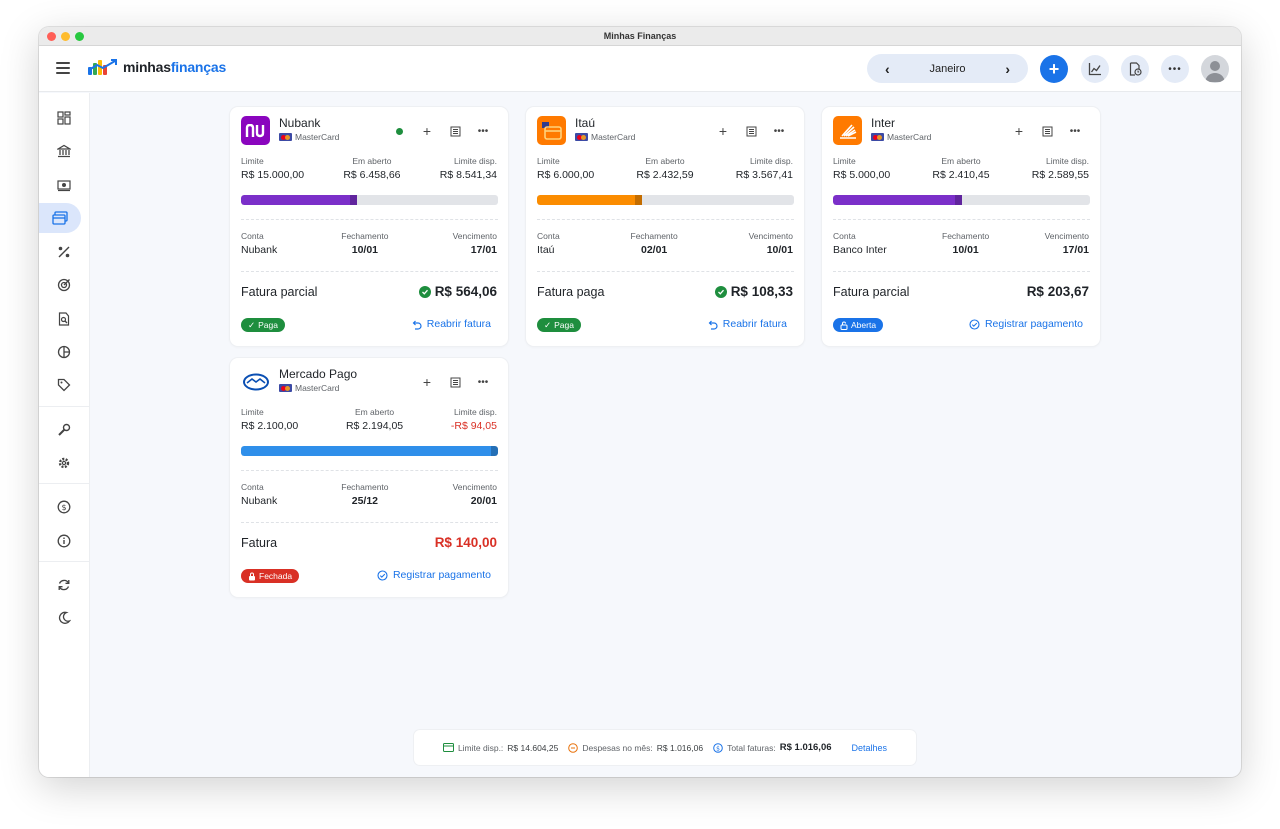 Image resolution: width=1280 pixels, height=829 pixels. What do you see at coordinates (1054, 69) in the screenshot?
I see `add-button: +` at bounding box center [1054, 69].